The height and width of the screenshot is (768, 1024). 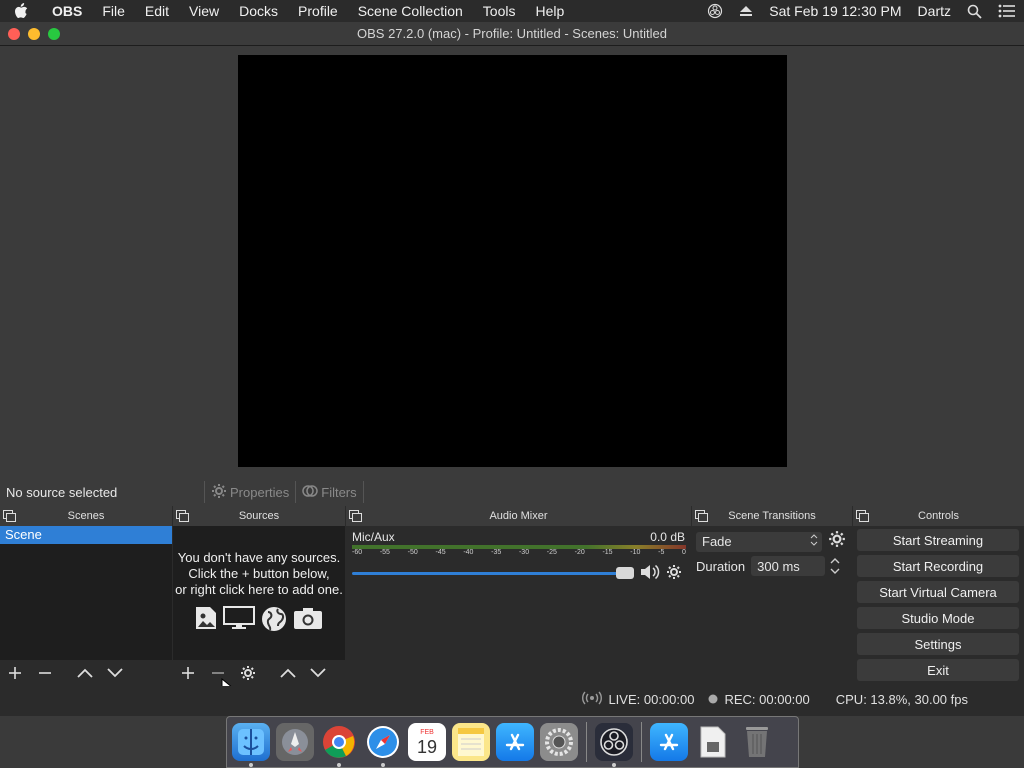 What do you see at coordinates (34, 34) in the screenshot?
I see `minimize-window-button` at bounding box center [34, 34].